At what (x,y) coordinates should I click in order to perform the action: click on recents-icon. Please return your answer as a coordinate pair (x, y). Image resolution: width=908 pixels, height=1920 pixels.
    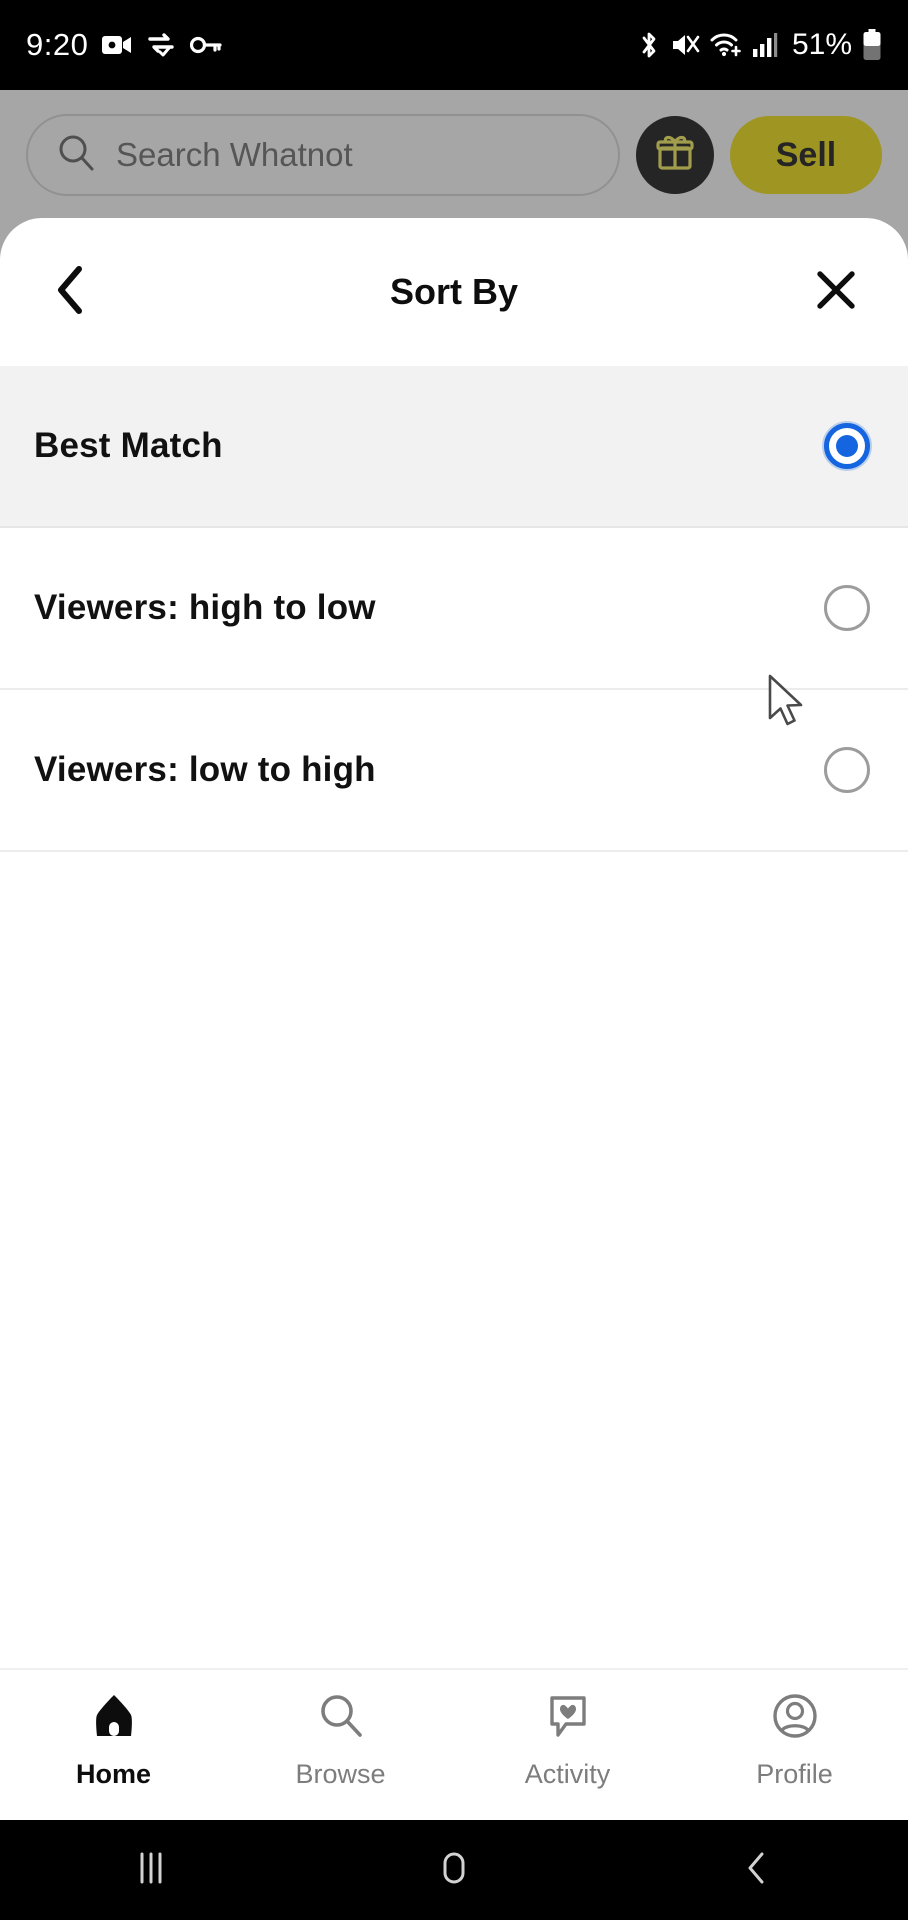
    Looking at the image, I should click on (151, 1870).